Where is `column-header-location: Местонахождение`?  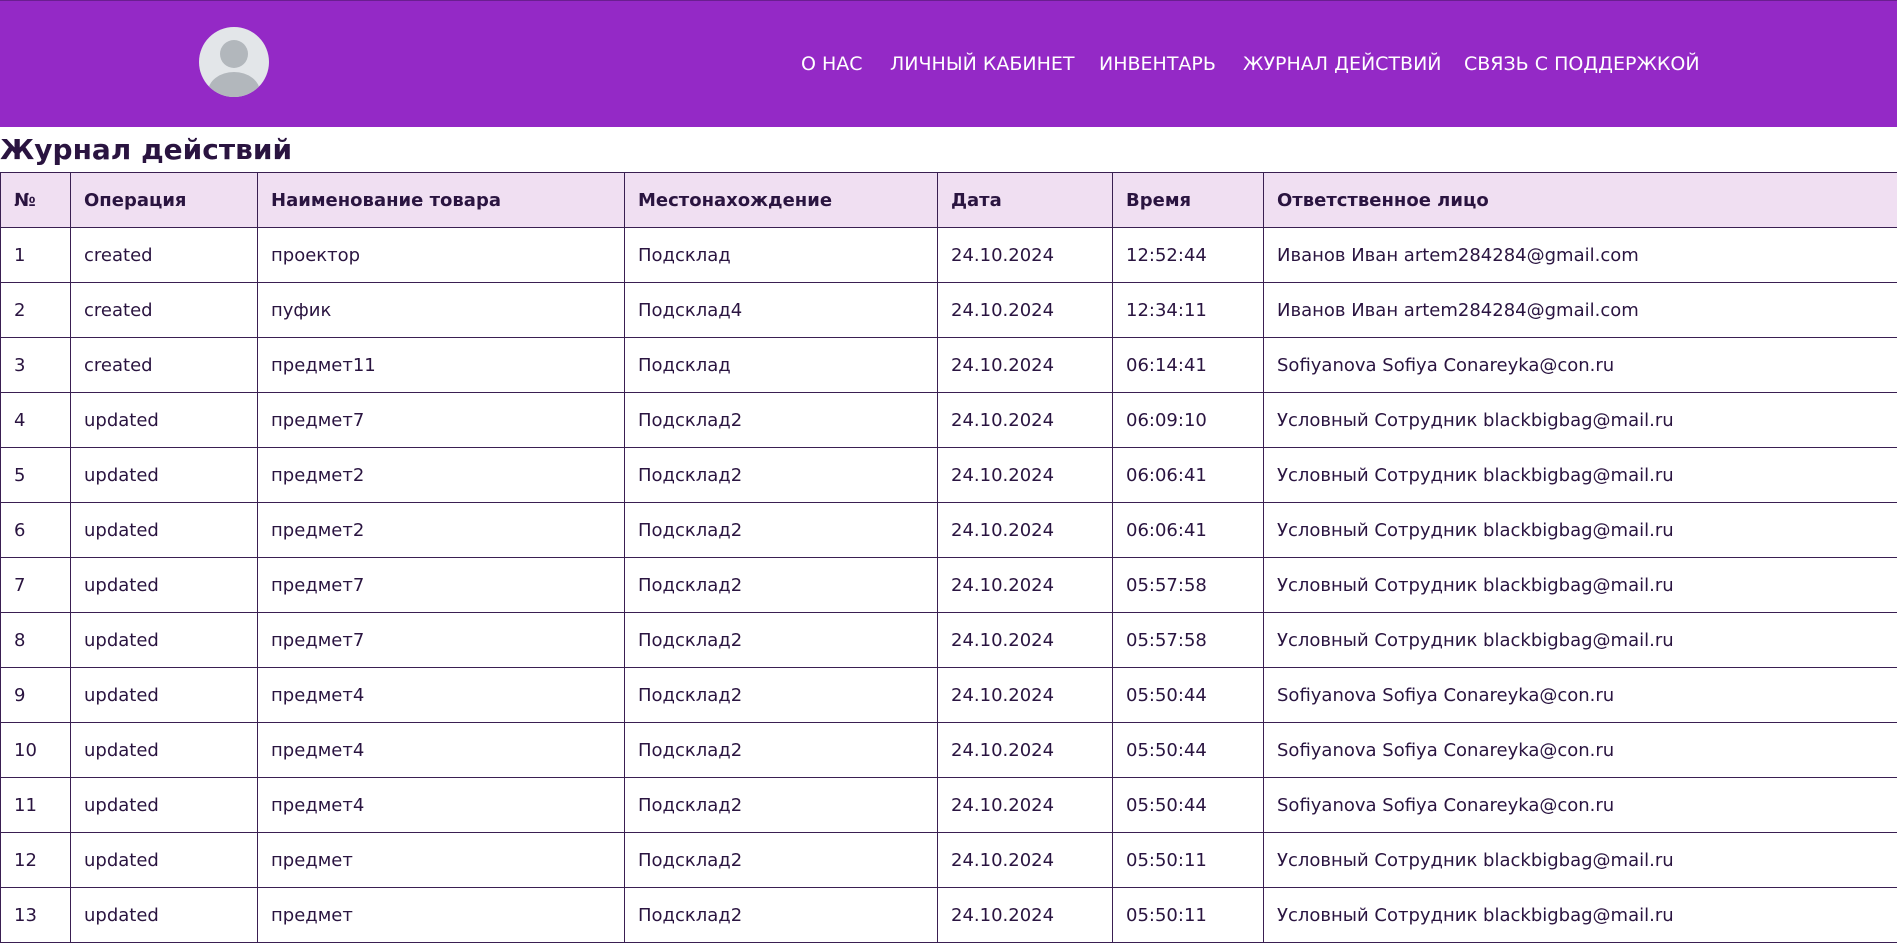
column-header-location: Местонахождение is located at coordinates (781, 200).